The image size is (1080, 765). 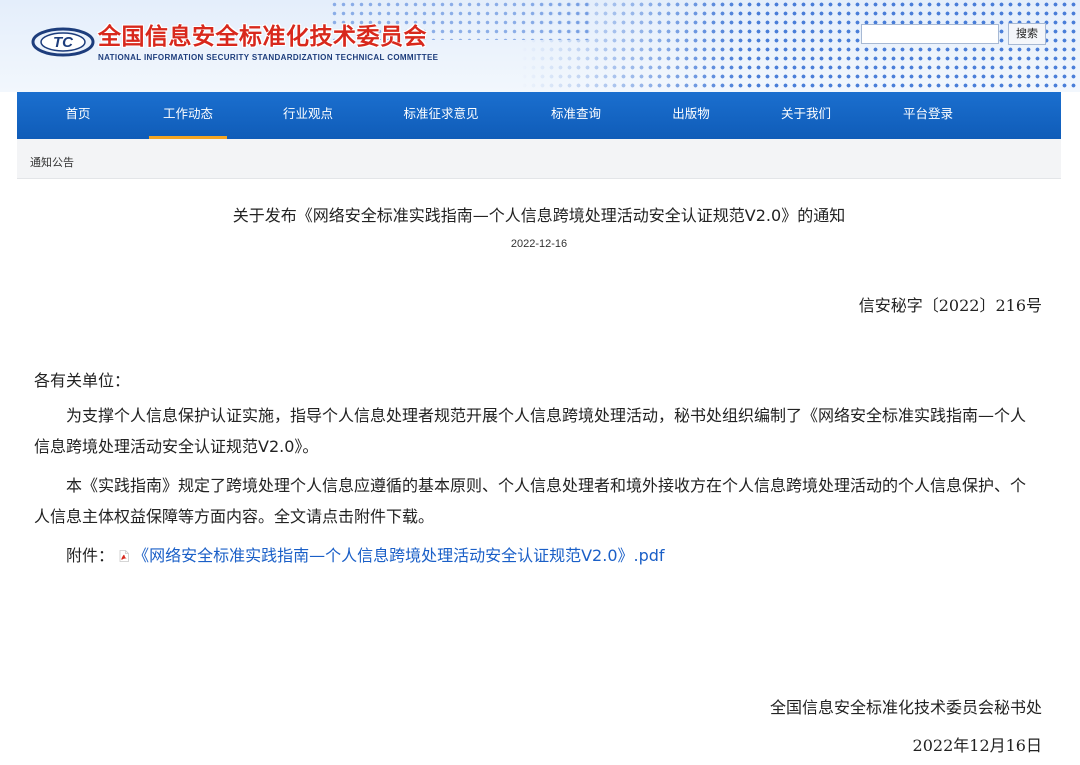 I want to click on main-nav: 首页 工作动态 行业观点 标准征求意见 标准查询 出版物 关于我们 平台登录, so click(x=539, y=115).